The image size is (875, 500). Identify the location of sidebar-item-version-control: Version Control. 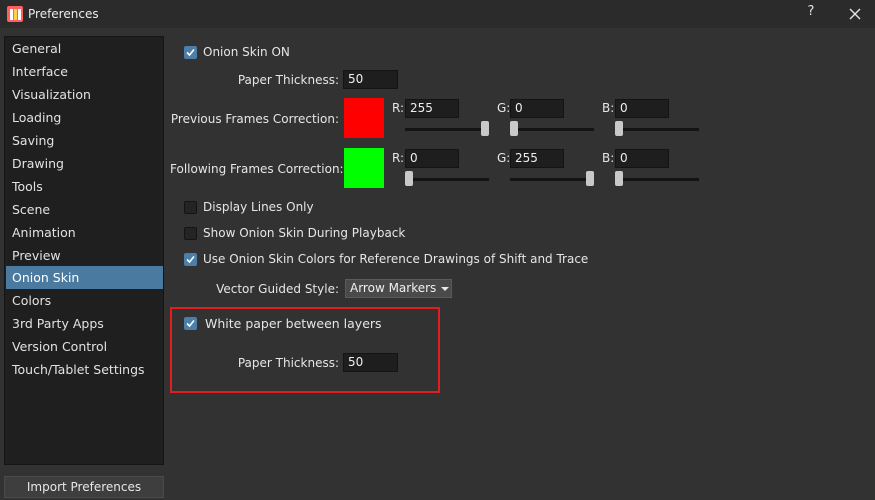
(84, 346).